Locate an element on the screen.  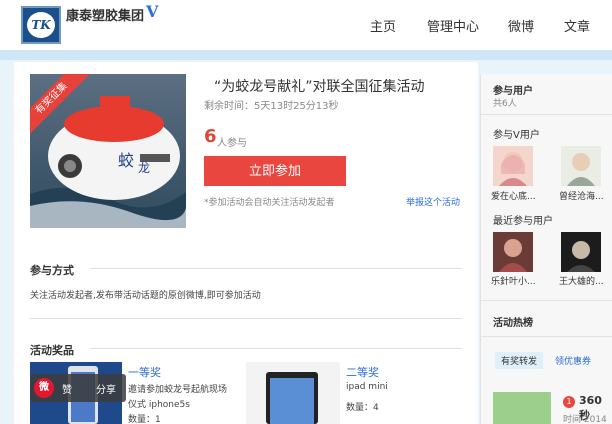
join-note: *参加活动会自动关注活动发起者 is located at coordinates (269, 203).